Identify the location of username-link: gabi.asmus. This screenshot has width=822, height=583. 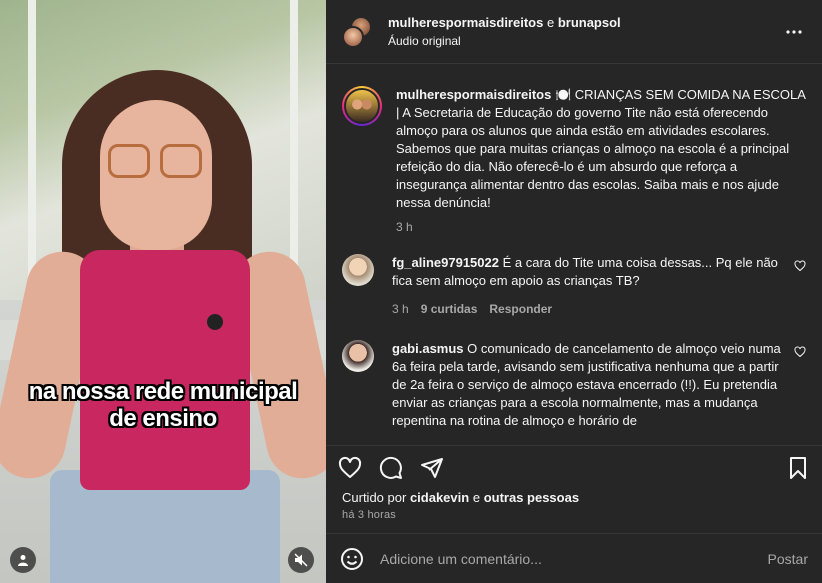
(428, 348).